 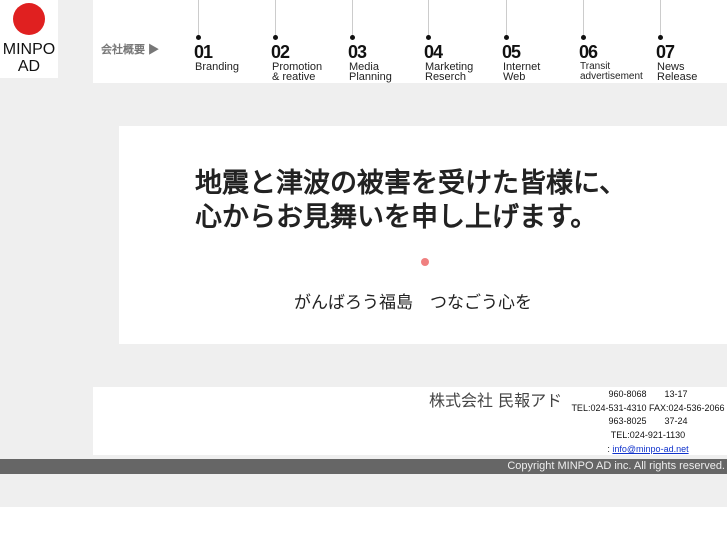 What do you see at coordinates (588, 52) in the screenshot?
I see `nav-number: 06` at bounding box center [588, 52].